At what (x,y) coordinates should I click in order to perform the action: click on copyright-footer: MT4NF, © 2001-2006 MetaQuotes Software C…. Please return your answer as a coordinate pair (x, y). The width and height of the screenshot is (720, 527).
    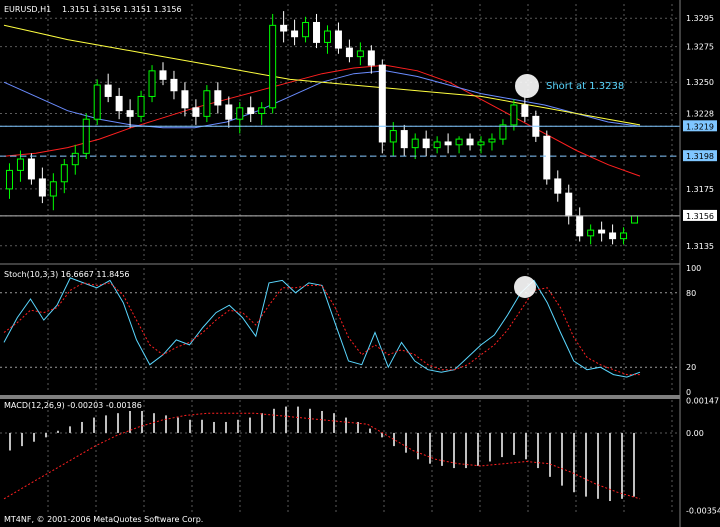
    Looking at the image, I should click on (103, 519).